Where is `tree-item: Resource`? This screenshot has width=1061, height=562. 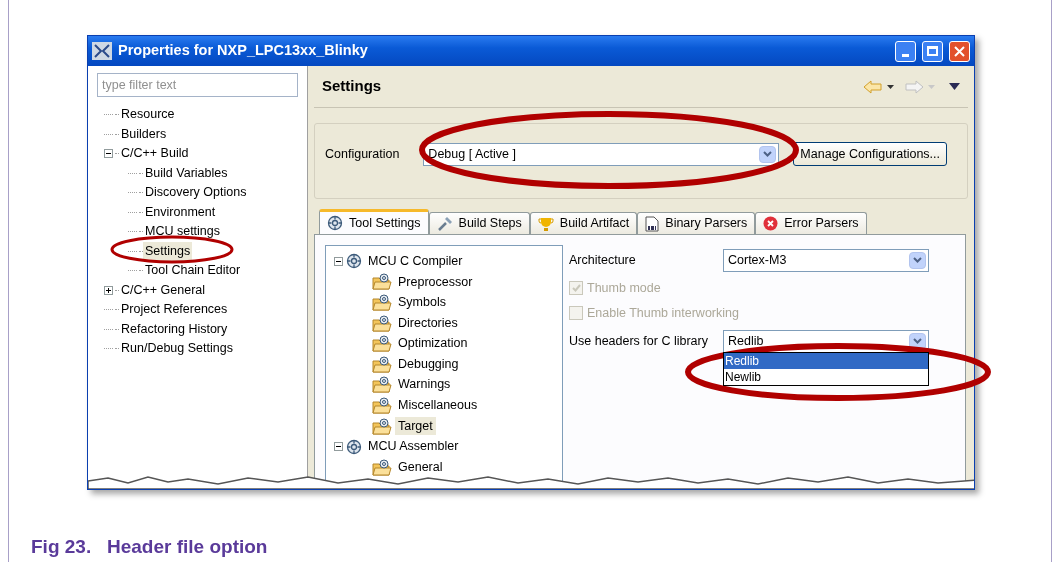 tree-item: Resource is located at coordinates (148, 115).